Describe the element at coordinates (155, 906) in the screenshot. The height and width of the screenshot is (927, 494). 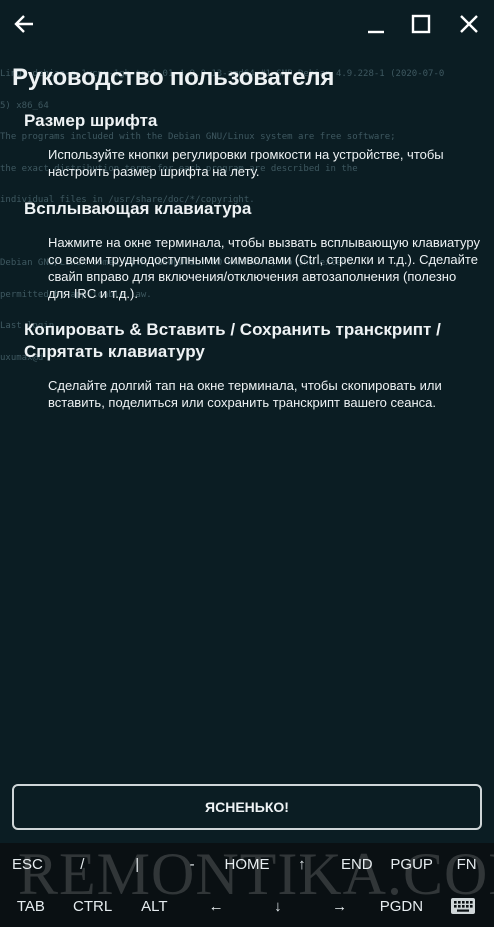
I see `key-alt: ALT` at that location.